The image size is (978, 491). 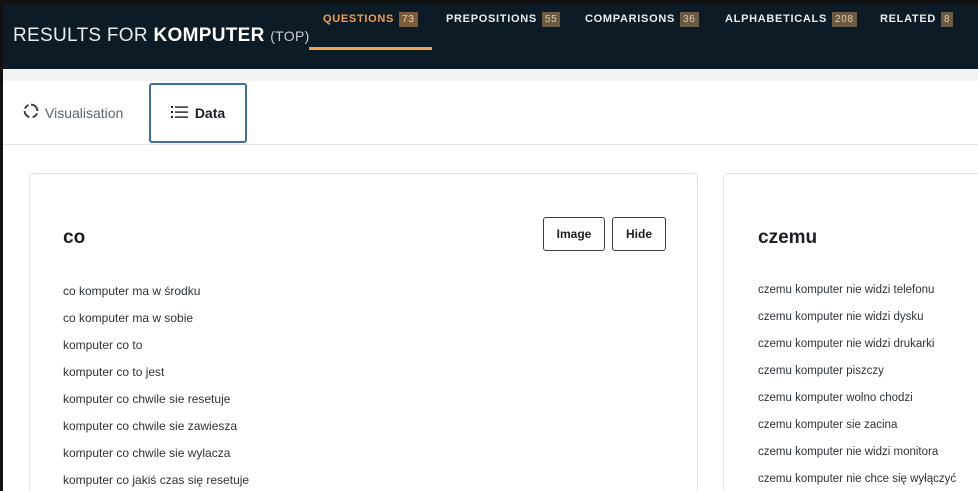 I want to click on tab-count-badge: 208, so click(x=844, y=19).